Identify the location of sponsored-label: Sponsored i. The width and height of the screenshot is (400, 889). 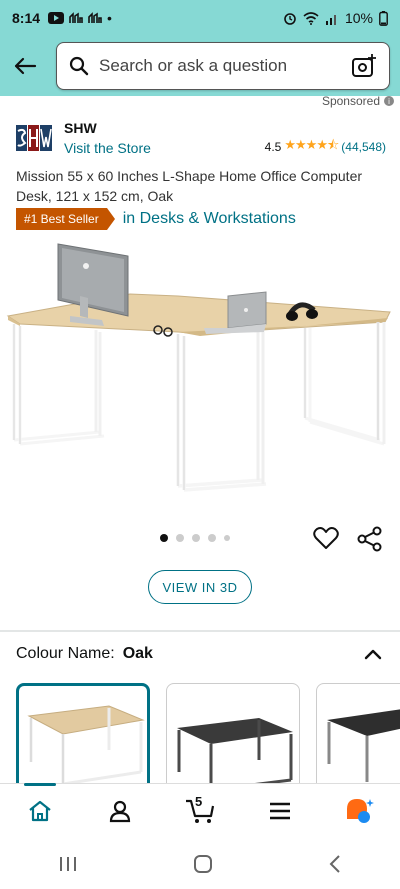
(358, 101).